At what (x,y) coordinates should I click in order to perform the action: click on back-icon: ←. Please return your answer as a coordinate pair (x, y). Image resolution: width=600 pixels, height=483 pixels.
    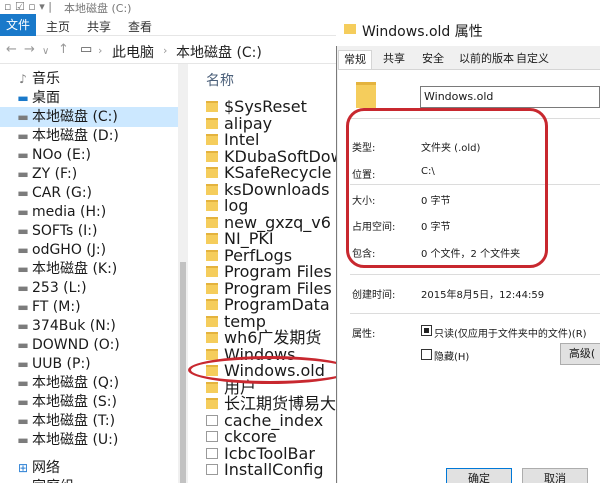
    Looking at the image, I should click on (11, 49).